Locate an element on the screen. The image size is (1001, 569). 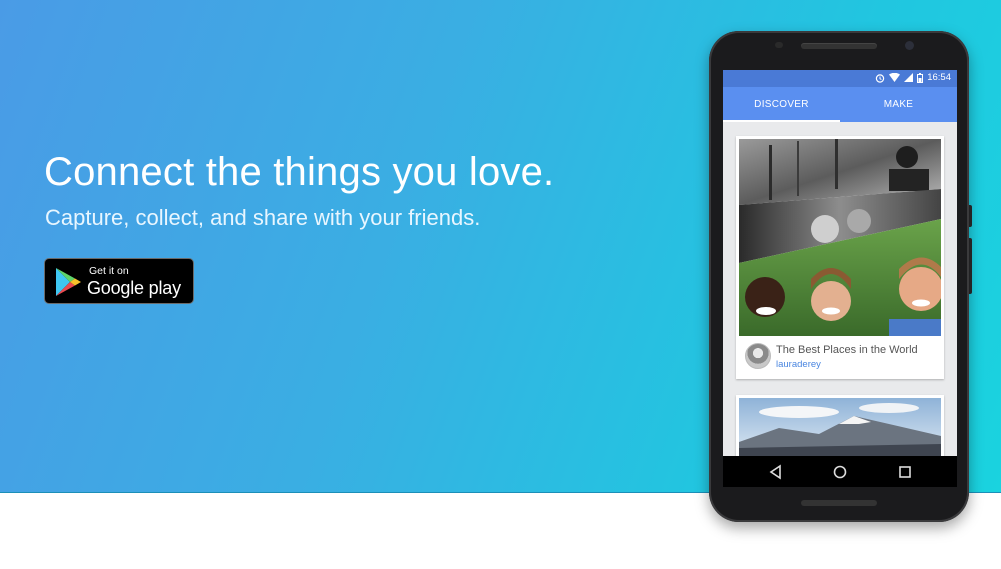
google-play-icon is located at coordinates (68, 282).